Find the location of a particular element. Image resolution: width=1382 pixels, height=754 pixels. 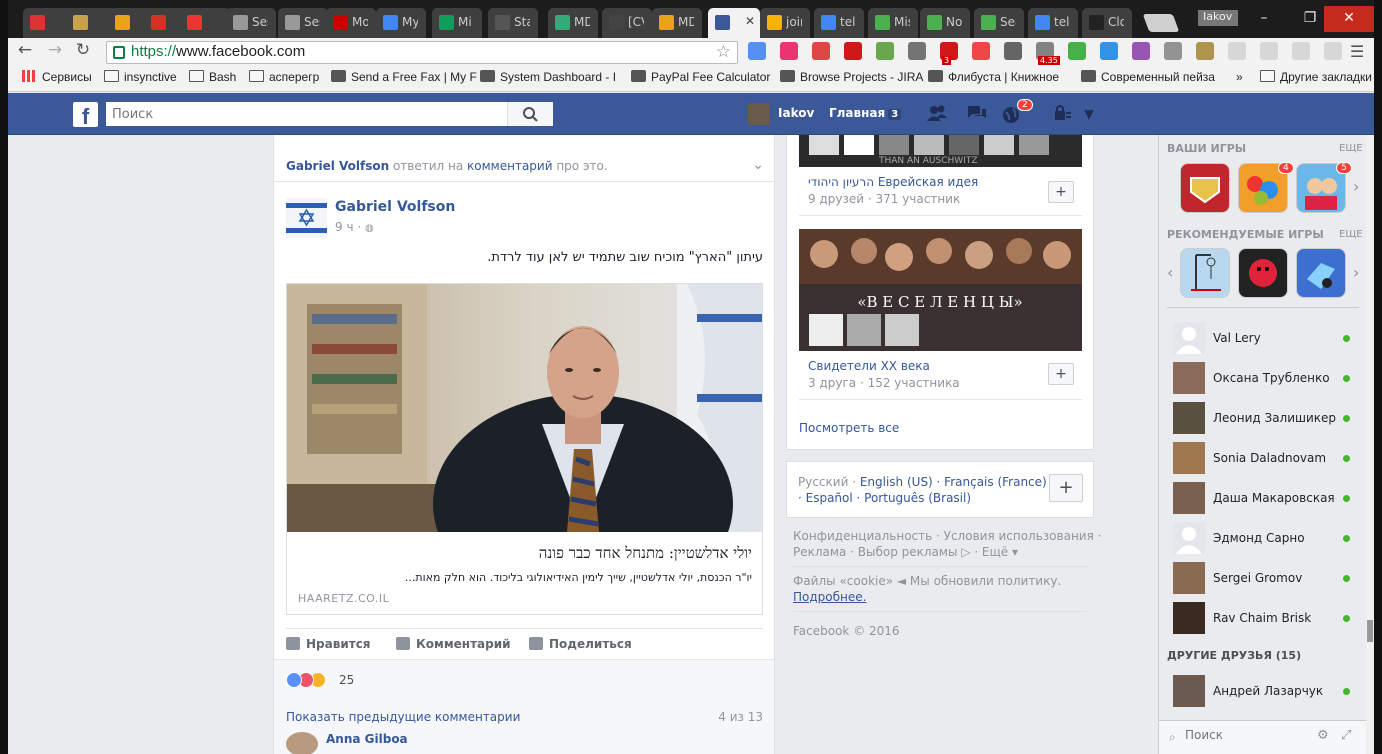

gear-ext-icon is located at coordinates (1013, 51).